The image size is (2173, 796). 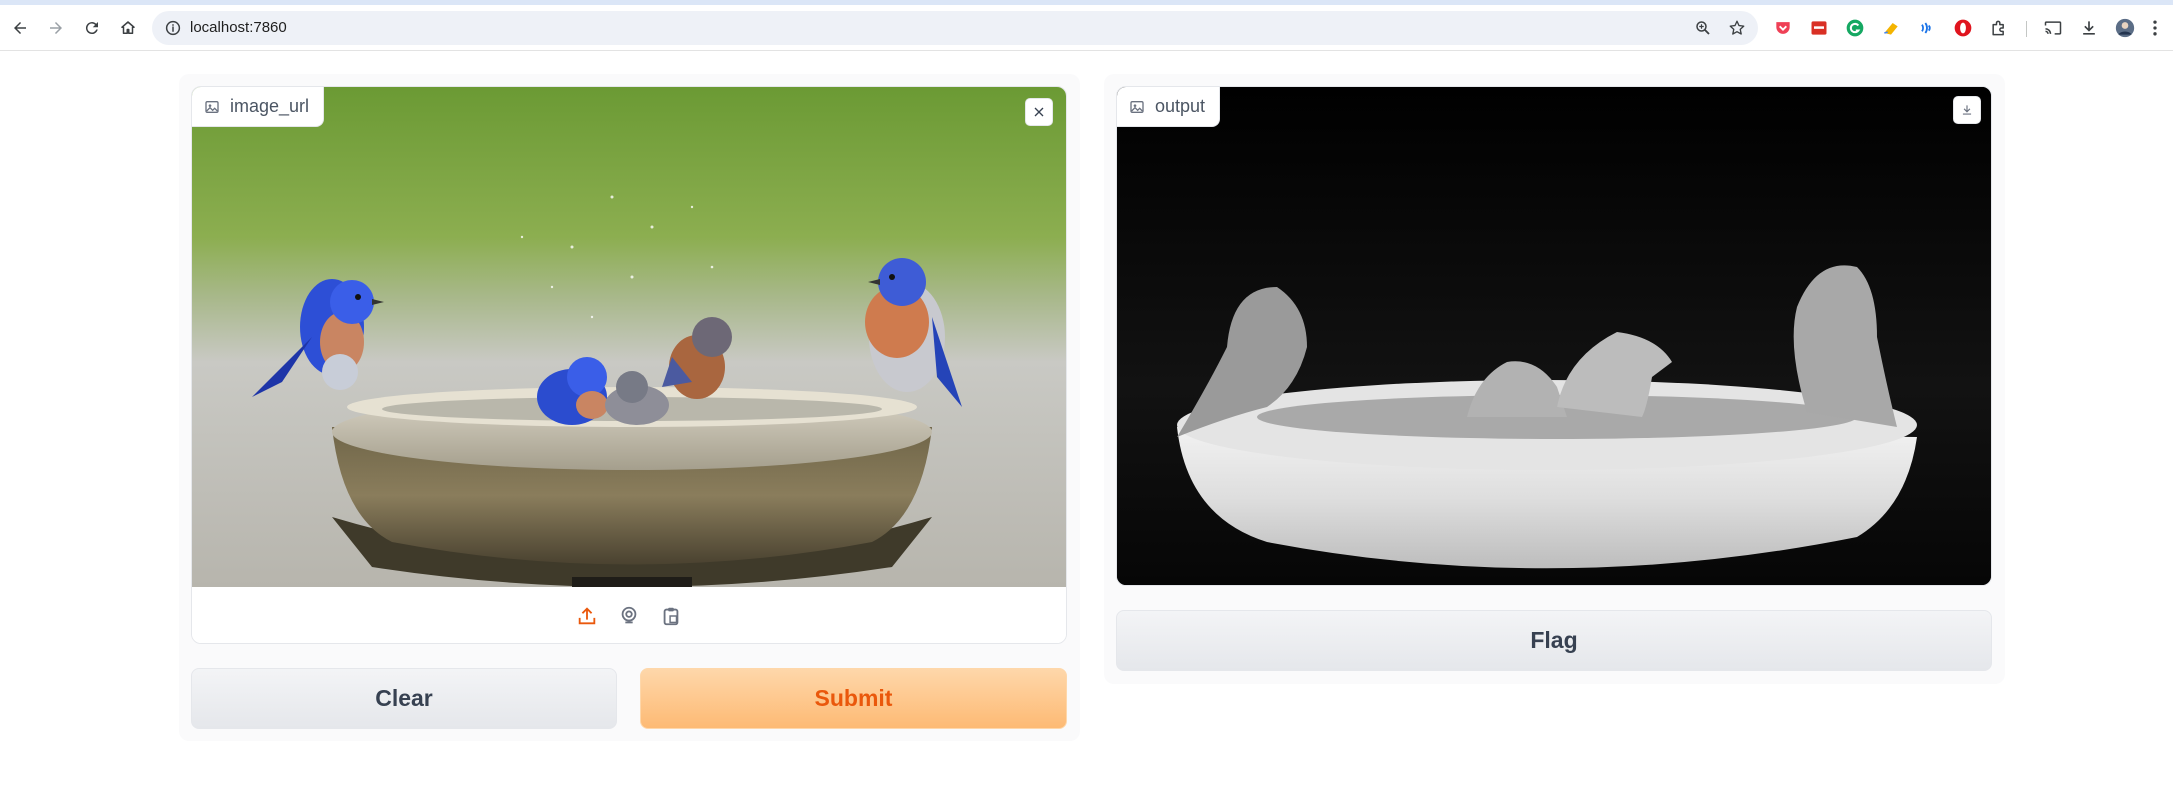 What do you see at coordinates (128, 28) in the screenshot?
I see `home-icon` at bounding box center [128, 28].